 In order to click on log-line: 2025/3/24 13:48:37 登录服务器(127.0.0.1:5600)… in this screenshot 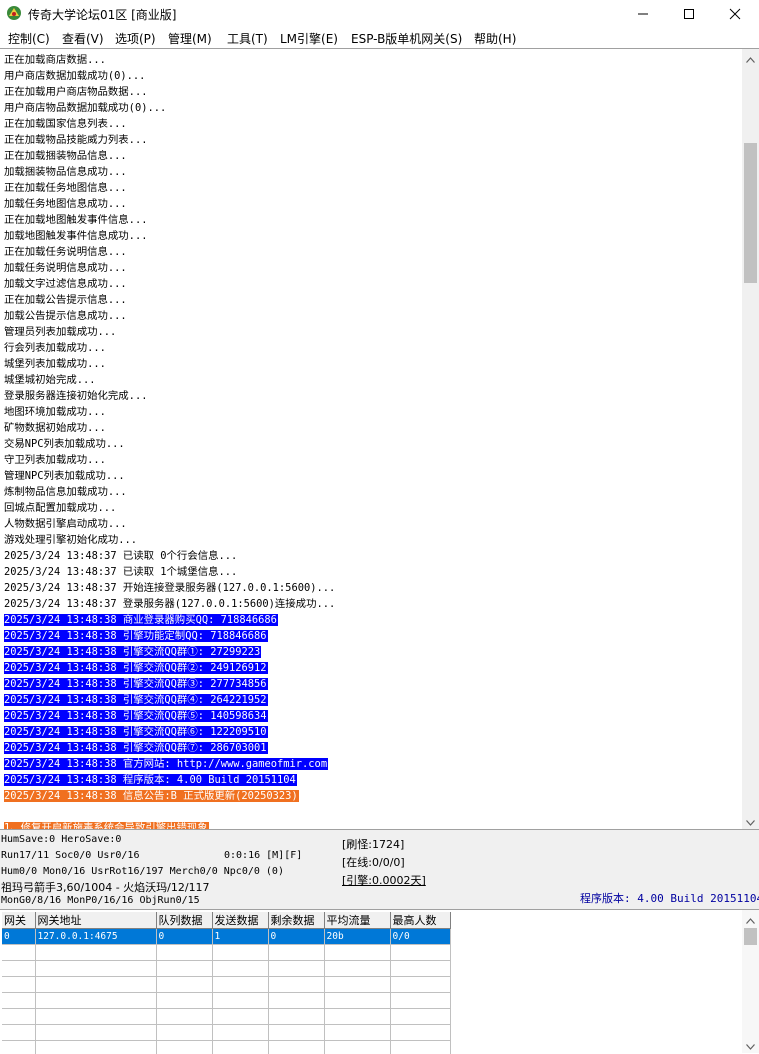, I will do `click(371, 604)`.